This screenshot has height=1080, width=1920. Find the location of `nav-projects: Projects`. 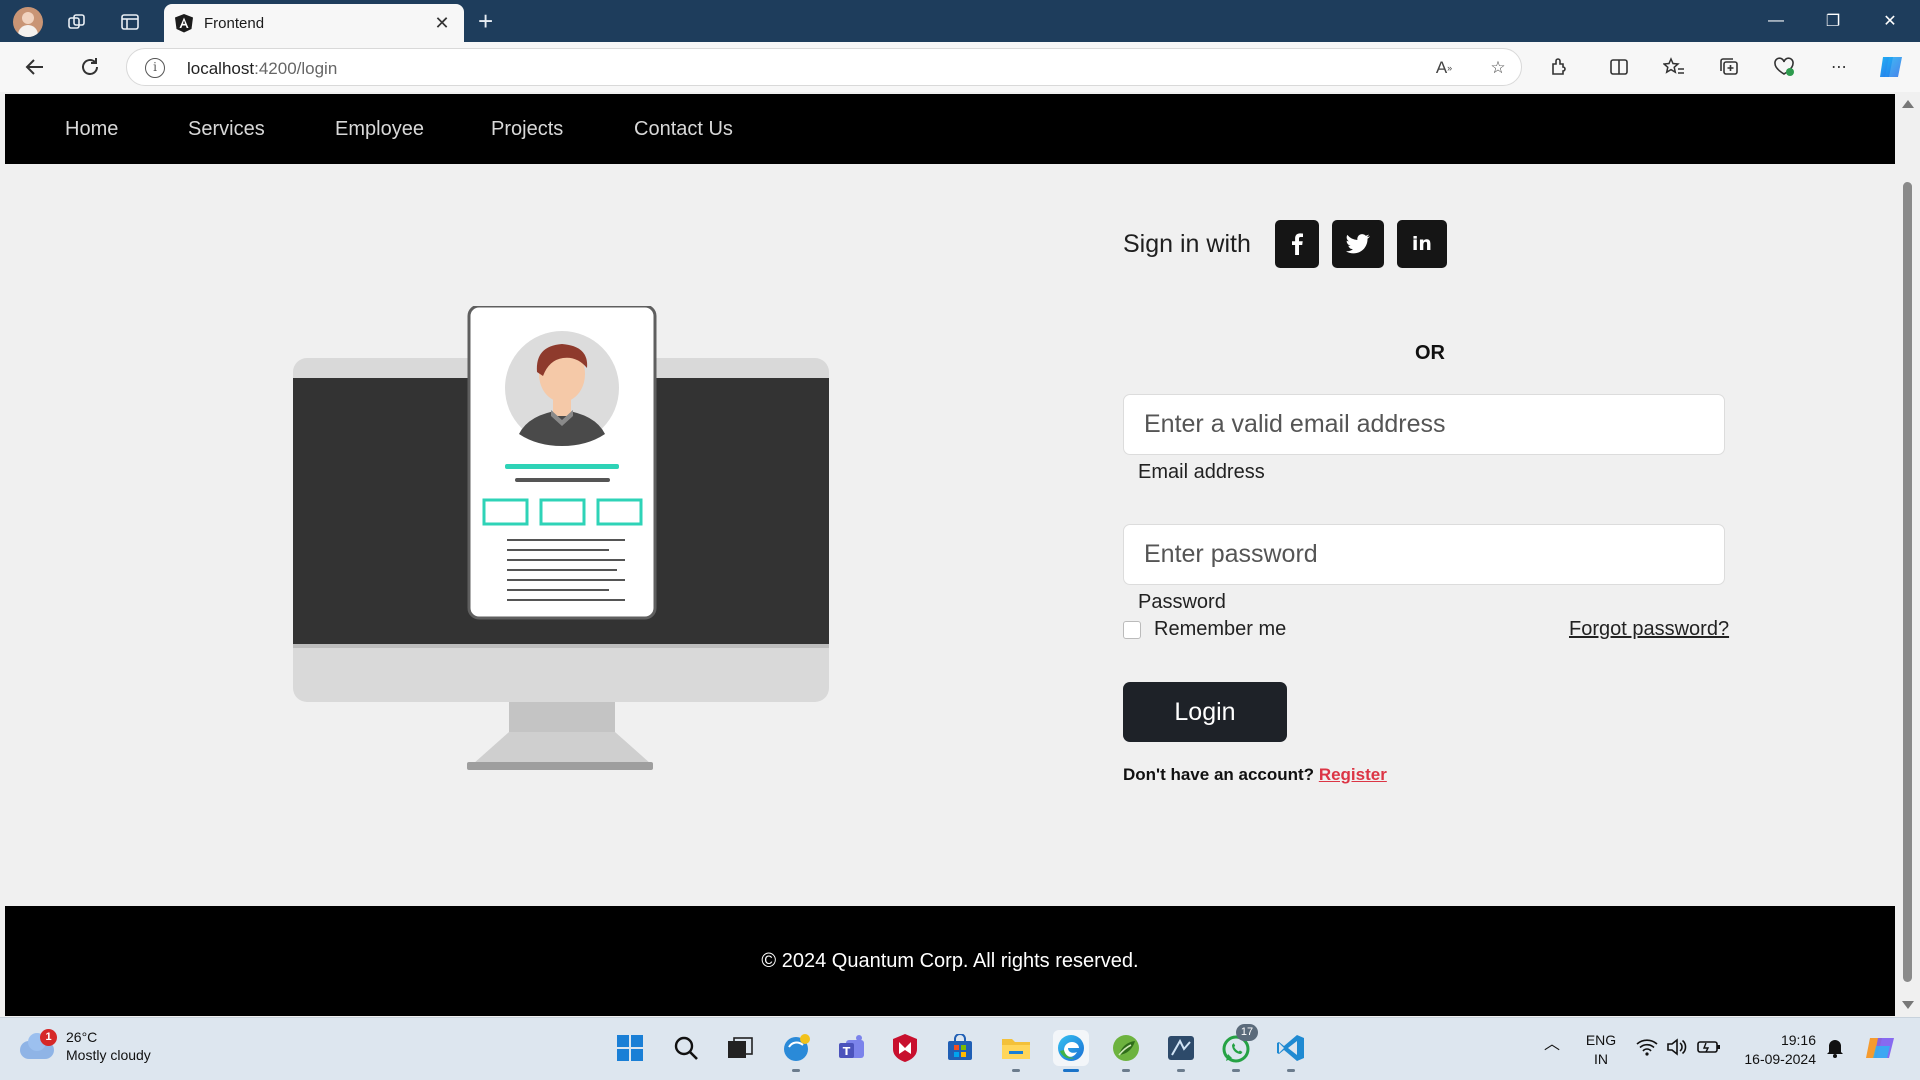

nav-projects: Projects is located at coordinates (527, 129).